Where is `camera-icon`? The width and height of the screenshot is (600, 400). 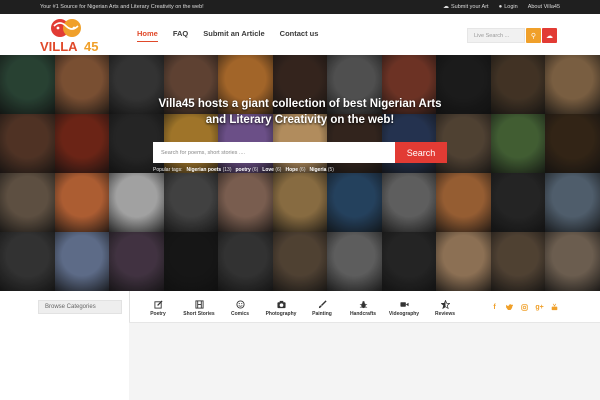 camera-icon is located at coordinates (281, 304).